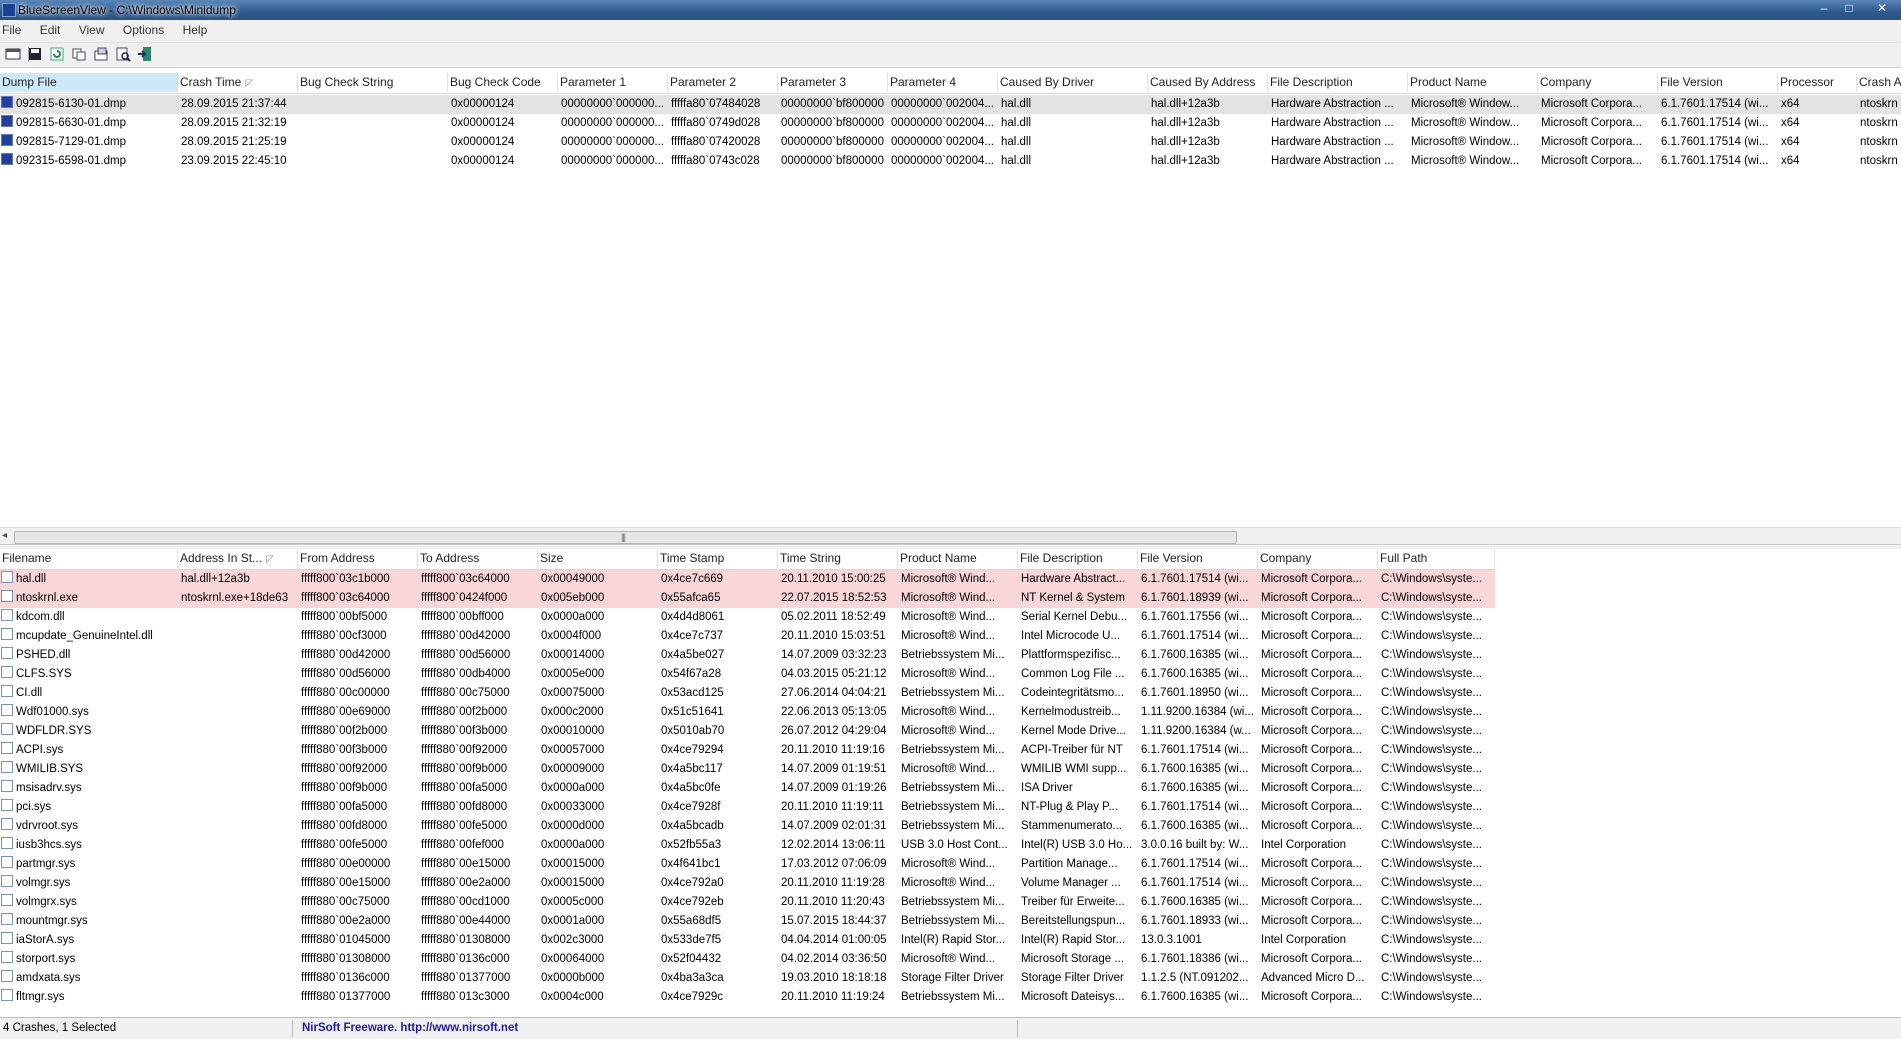 This screenshot has width=1901, height=1039. Describe the element at coordinates (478, 558) in the screenshot. I see `driver-col-header: To Address` at that location.